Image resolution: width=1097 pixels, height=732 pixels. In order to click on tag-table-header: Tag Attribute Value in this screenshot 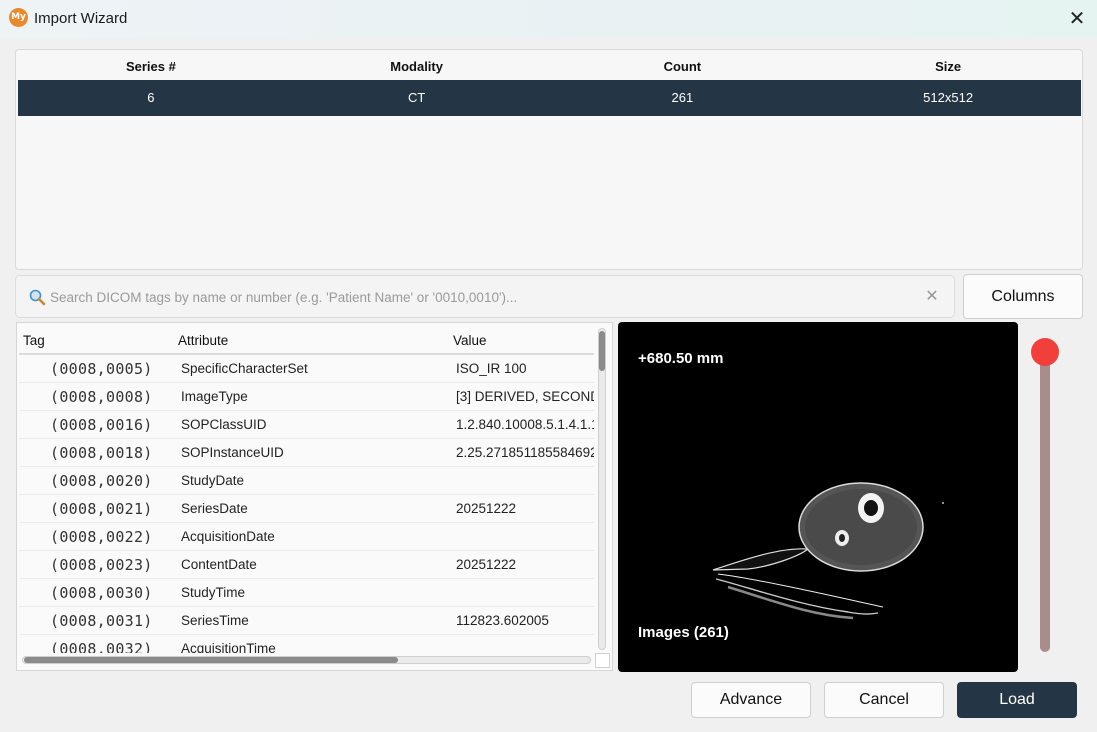, I will do `click(306, 340)`.